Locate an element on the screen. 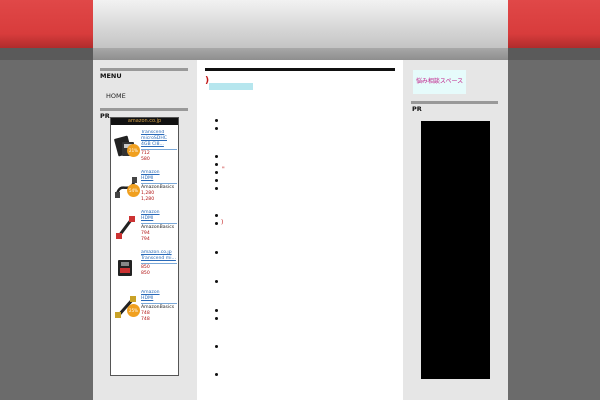 The width and height of the screenshot is (600, 400). product-text: Transcend microSDHC 4GB Cl8... 712 580 is located at coordinates (159, 146).